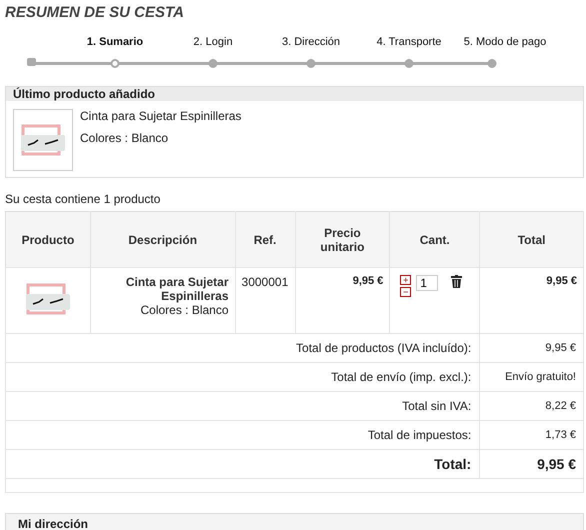 This screenshot has width=586, height=530. What do you see at coordinates (243, 377) in the screenshot?
I see `totals-label: Total de envío (imp. excl.):` at bounding box center [243, 377].